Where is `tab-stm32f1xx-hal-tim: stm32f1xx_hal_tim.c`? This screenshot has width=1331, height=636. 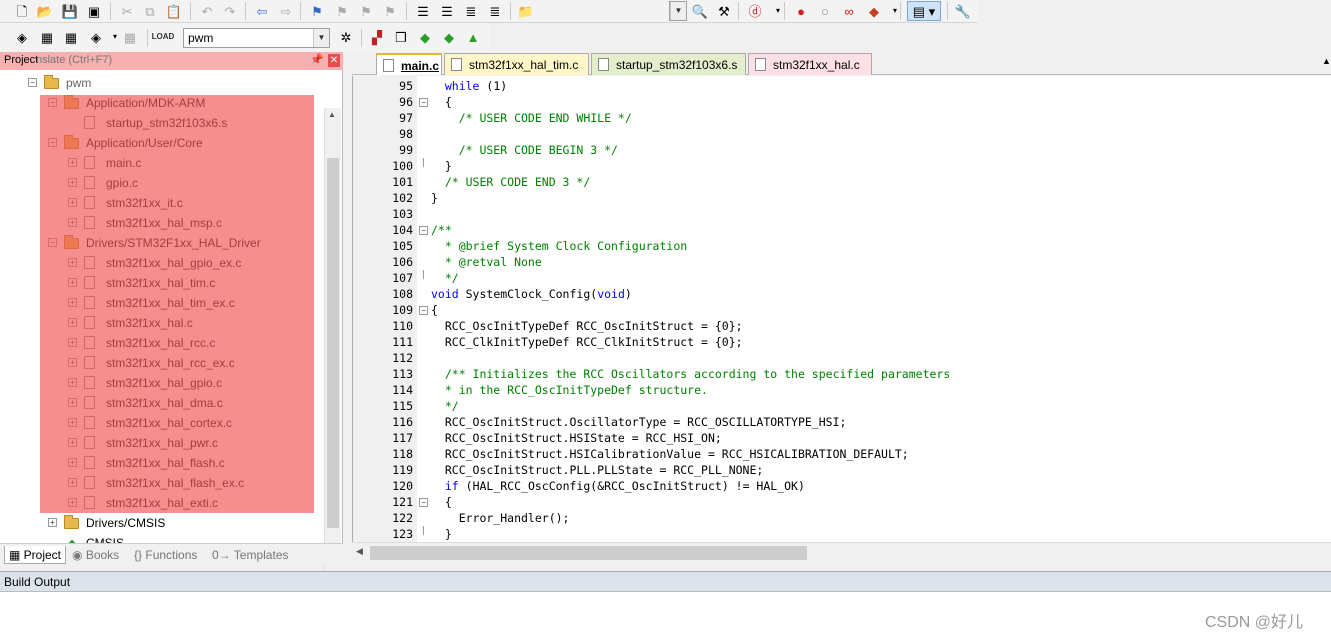
tab-stm32f1xx-hal-tim: stm32f1xx_hal_tim.c is located at coordinates (516, 64).